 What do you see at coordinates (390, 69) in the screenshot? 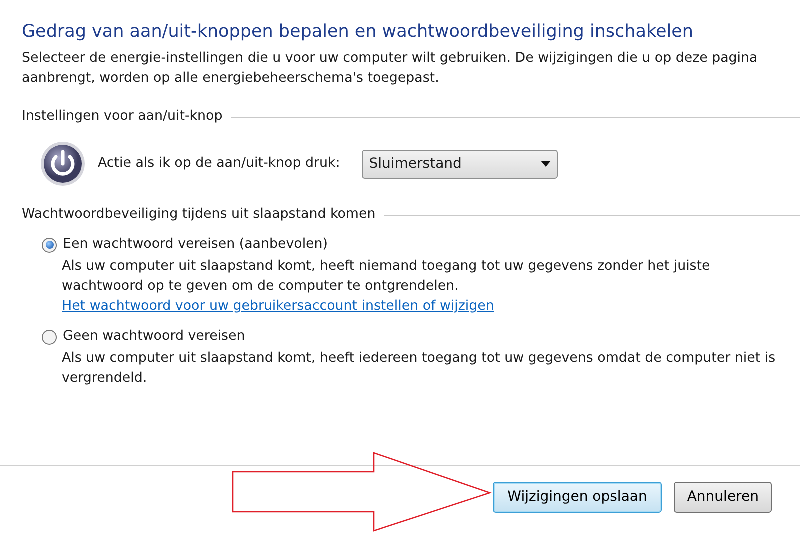
I see `intro-text: Selecteer de energie-instellingen die u voor uw computer wilt gebruiken. De wijzigingen die u op deze pagina aanbrengt, worden op alle energiebeheerschema's toegepast.` at bounding box center [390, 69].